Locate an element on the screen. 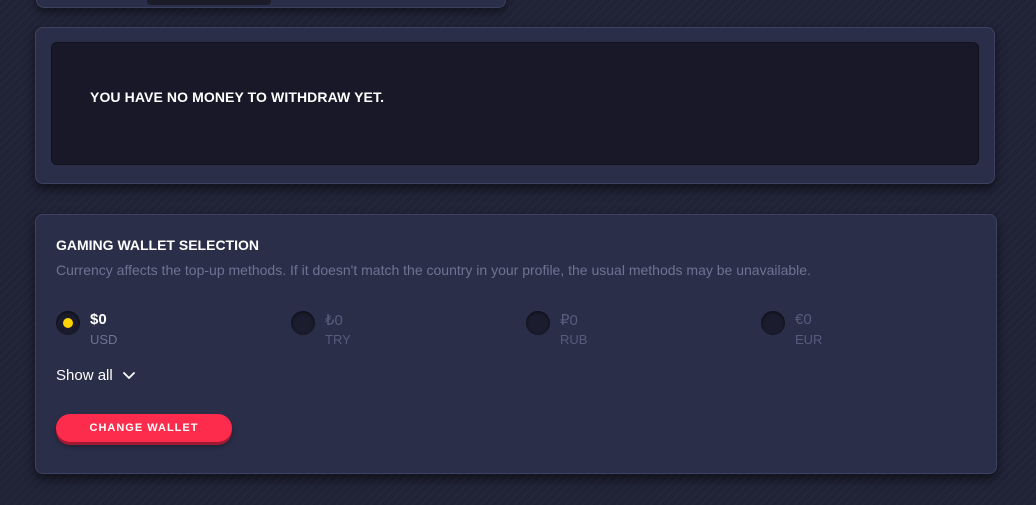  change-wallet-button: CHANGE WALLET is located at coordinates (144, 428).